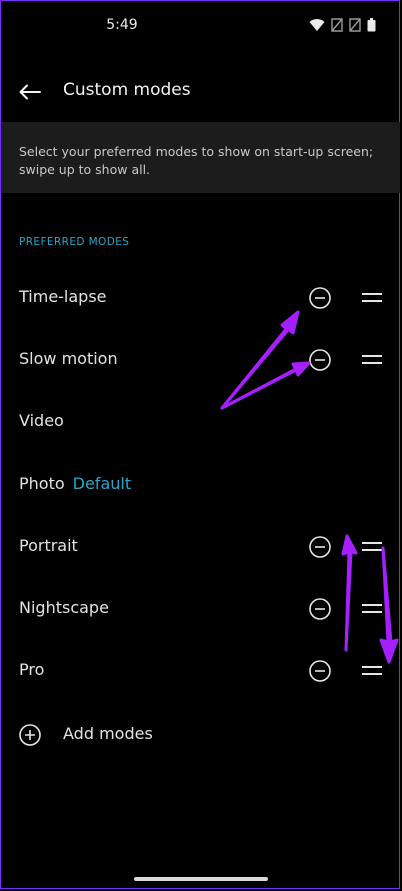 Image resolution: width=402 pixels, height=891 pixels. Describe the element at coordinates (41, 420) in the screenshot. I see `mode-label: Video` at that location.